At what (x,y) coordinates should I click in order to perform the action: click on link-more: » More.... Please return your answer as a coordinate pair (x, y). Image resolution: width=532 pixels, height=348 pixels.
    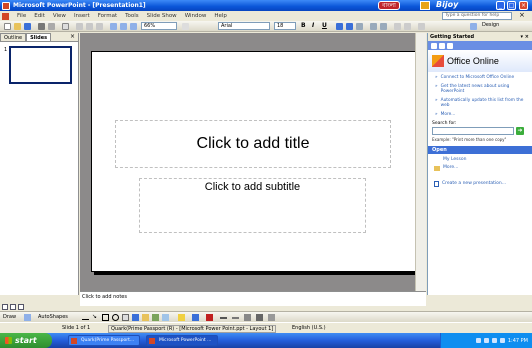
    Looking at the image, I should click on (481, 115).